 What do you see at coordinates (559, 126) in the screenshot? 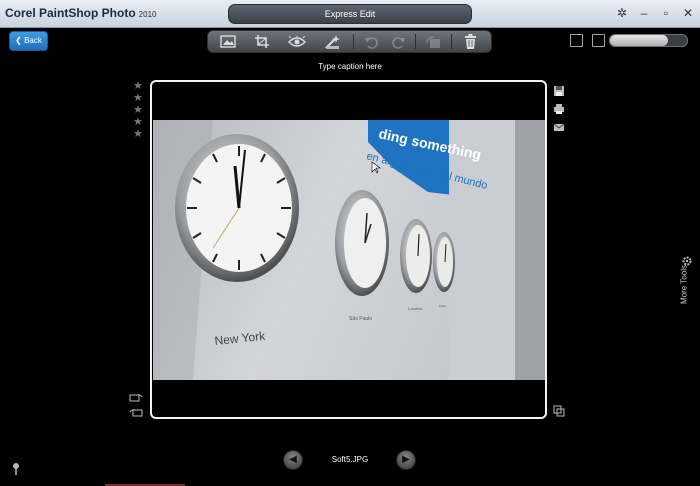
I see `email-icon` at bounding box center [559, 126].